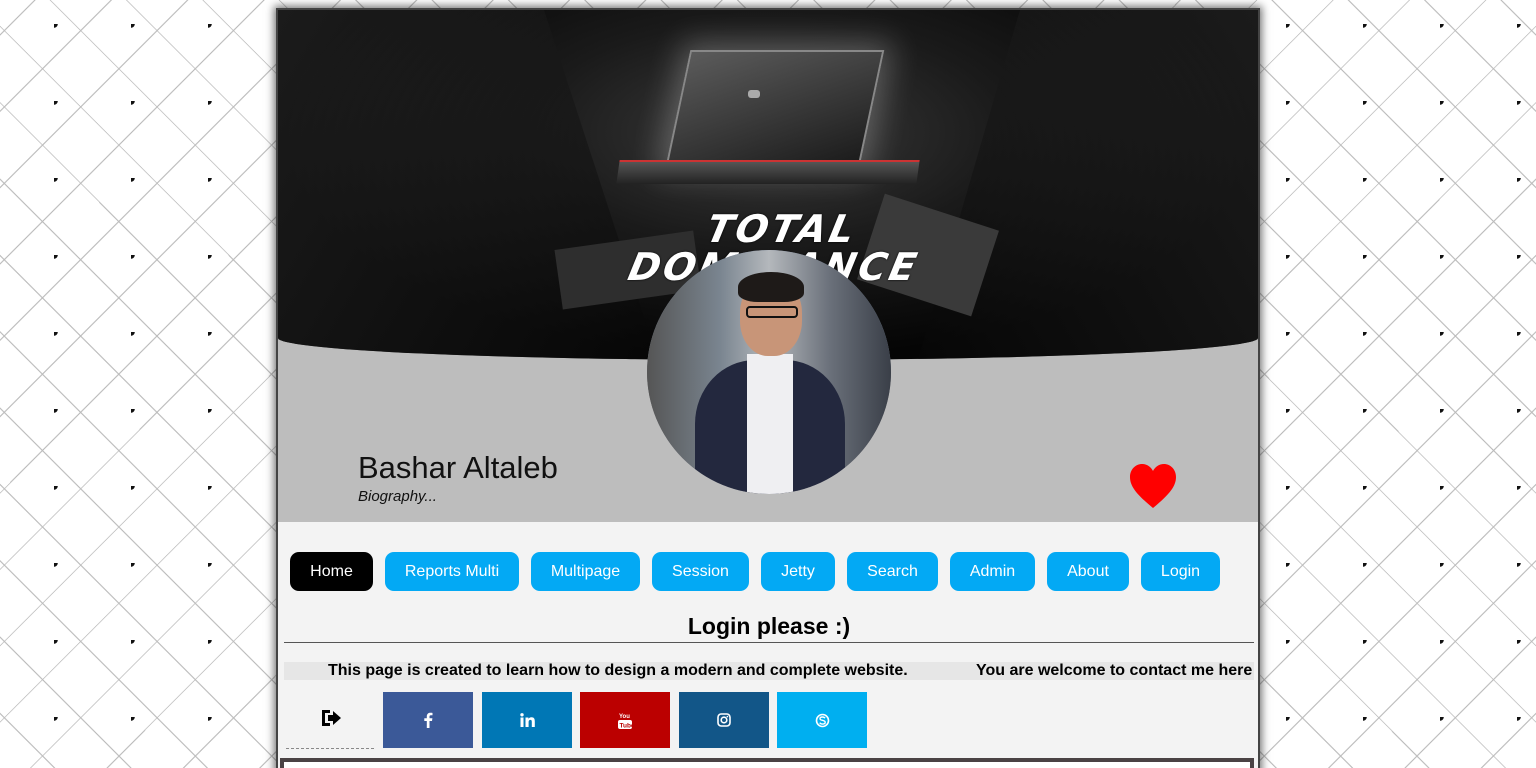 The height and width of the screenshot is (768, 1536). What do you see at coordinates (992, 571) in the screenshot?
I see `nav-admin-button: Admin` at bounding box center [992, 571].